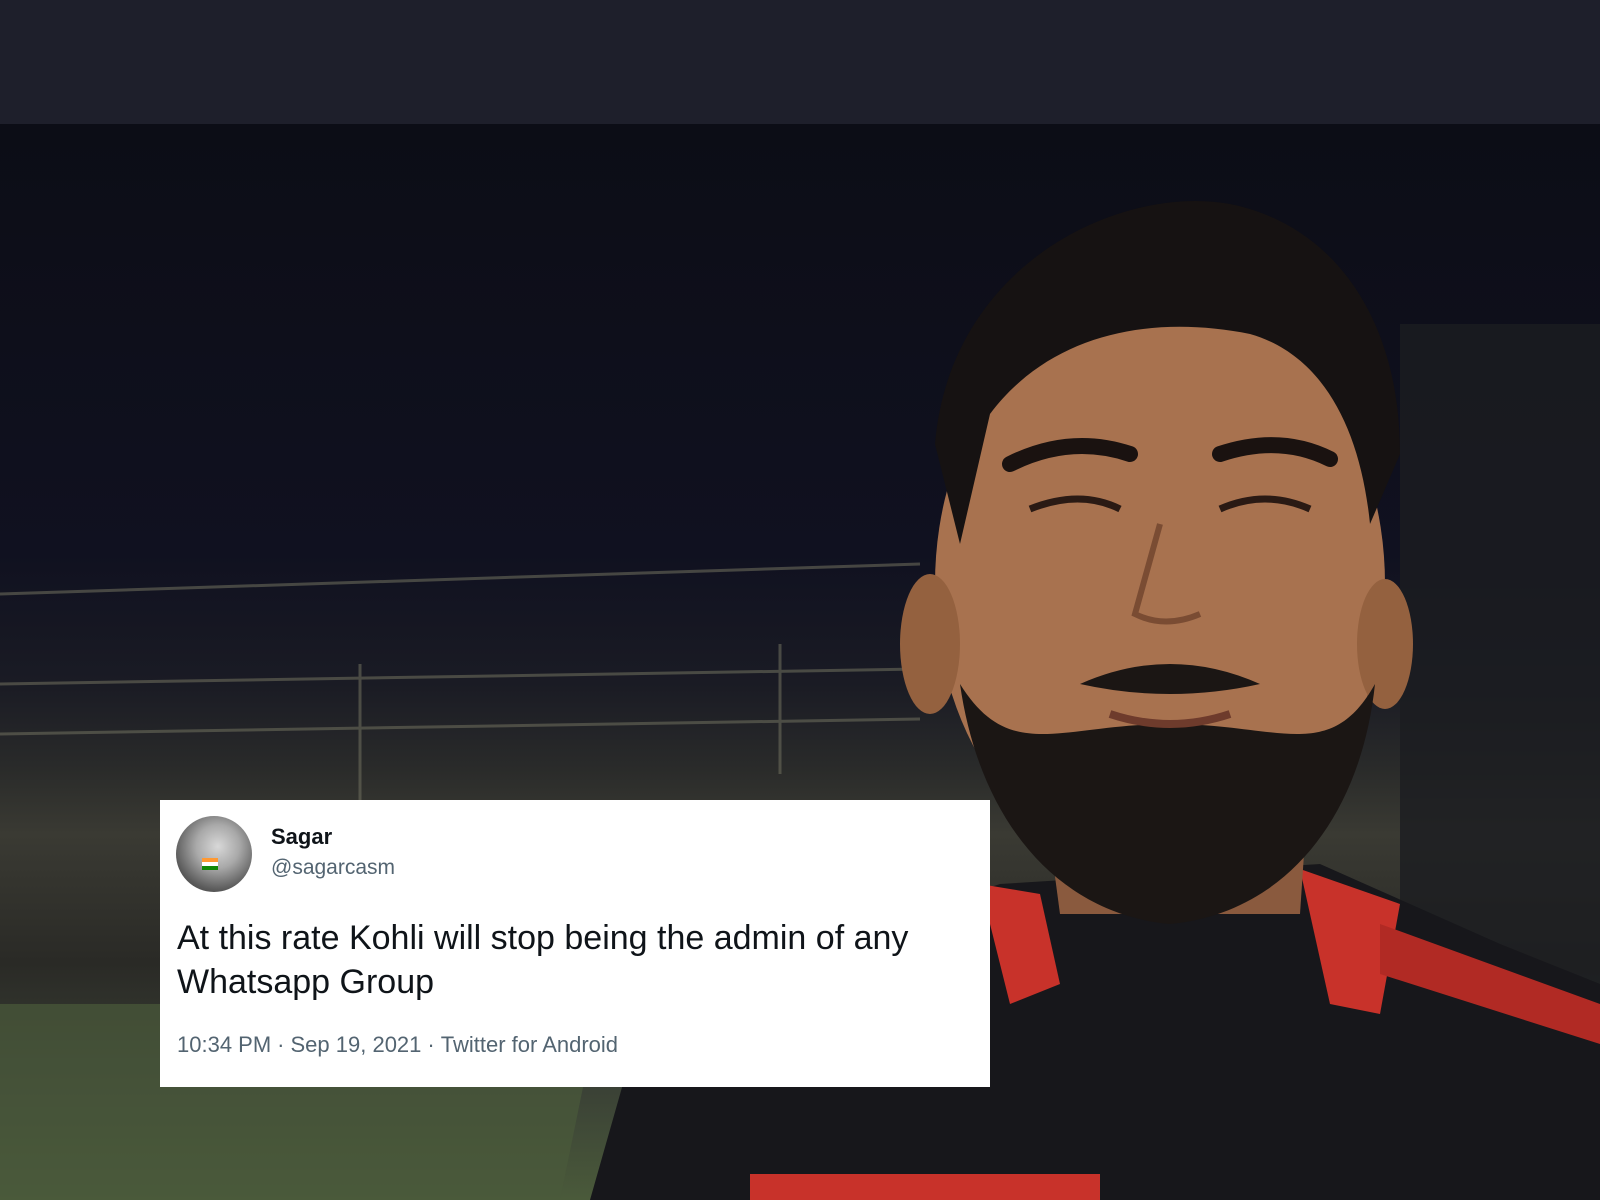 The image size is (1600, 1200). I want to click on ear-right, so click(1385, 644).